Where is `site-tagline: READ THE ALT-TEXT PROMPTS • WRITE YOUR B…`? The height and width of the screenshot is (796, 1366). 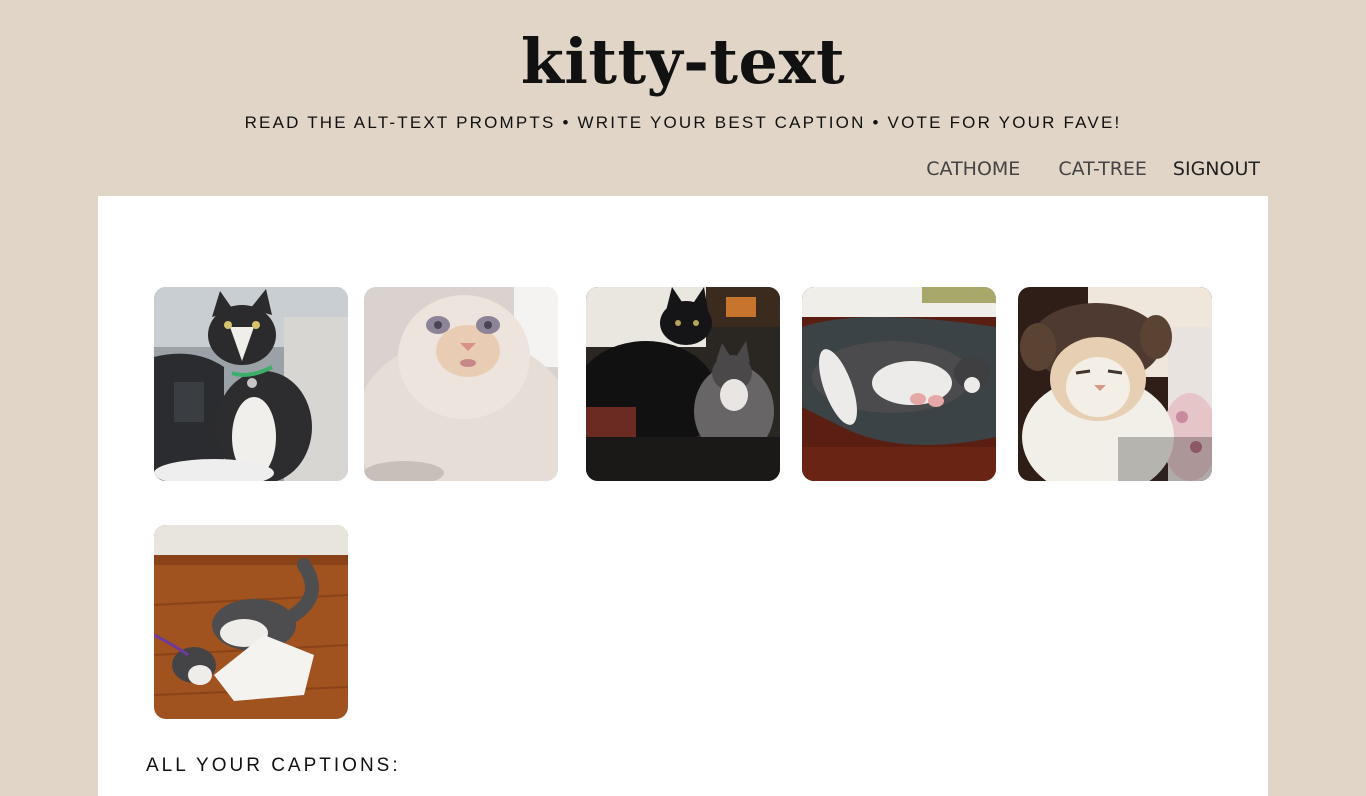 site-tagline: READ THE ALT-TEXT PROMPTS • WRITE YOUR B… is located at coordinates (683, 122).